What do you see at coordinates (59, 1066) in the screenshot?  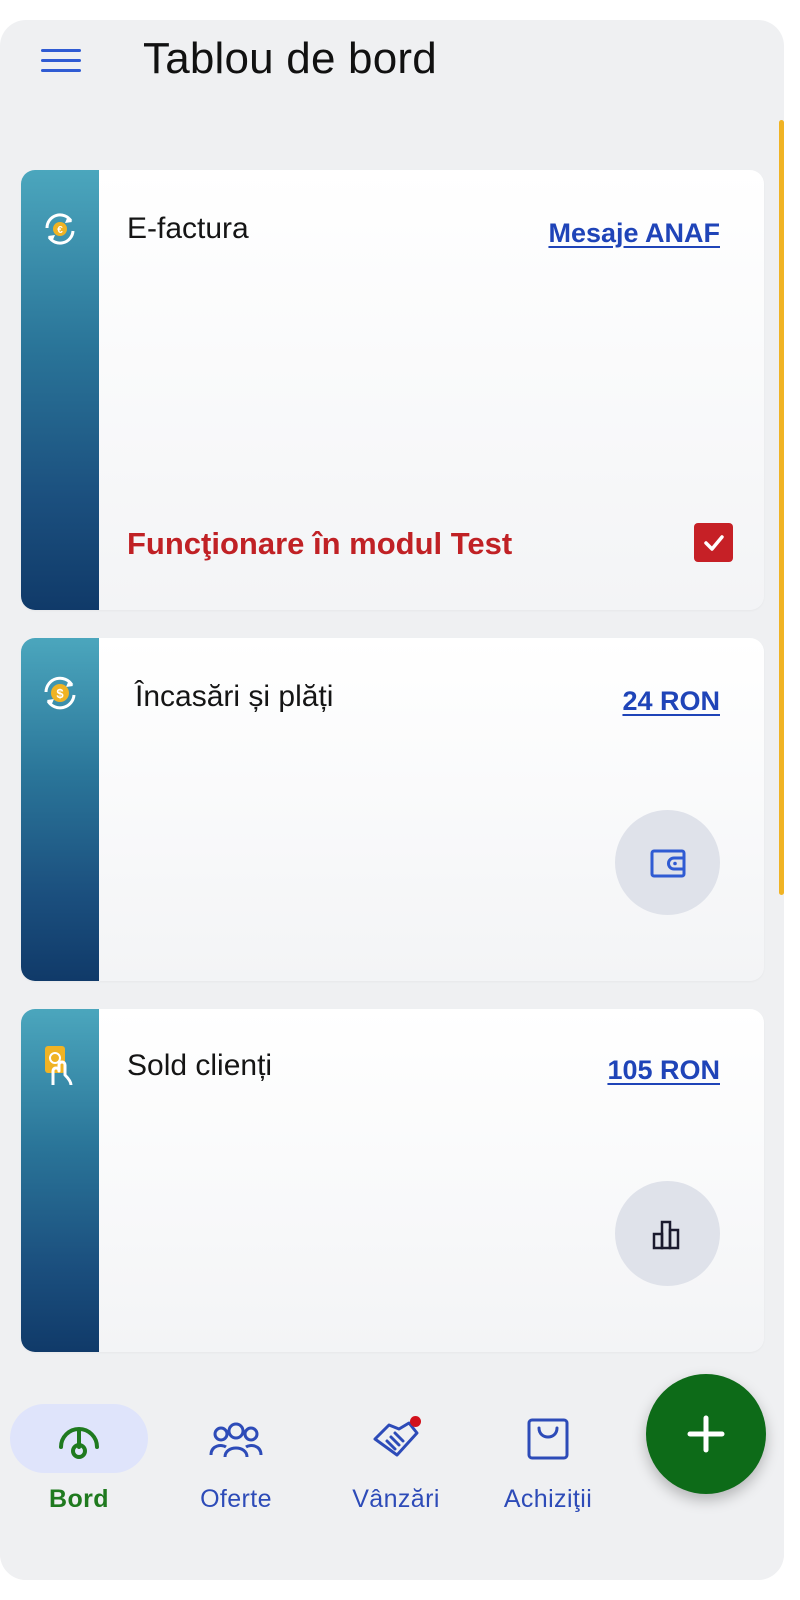 I see `hand-money-icon` at bounding box center [59, 1066].